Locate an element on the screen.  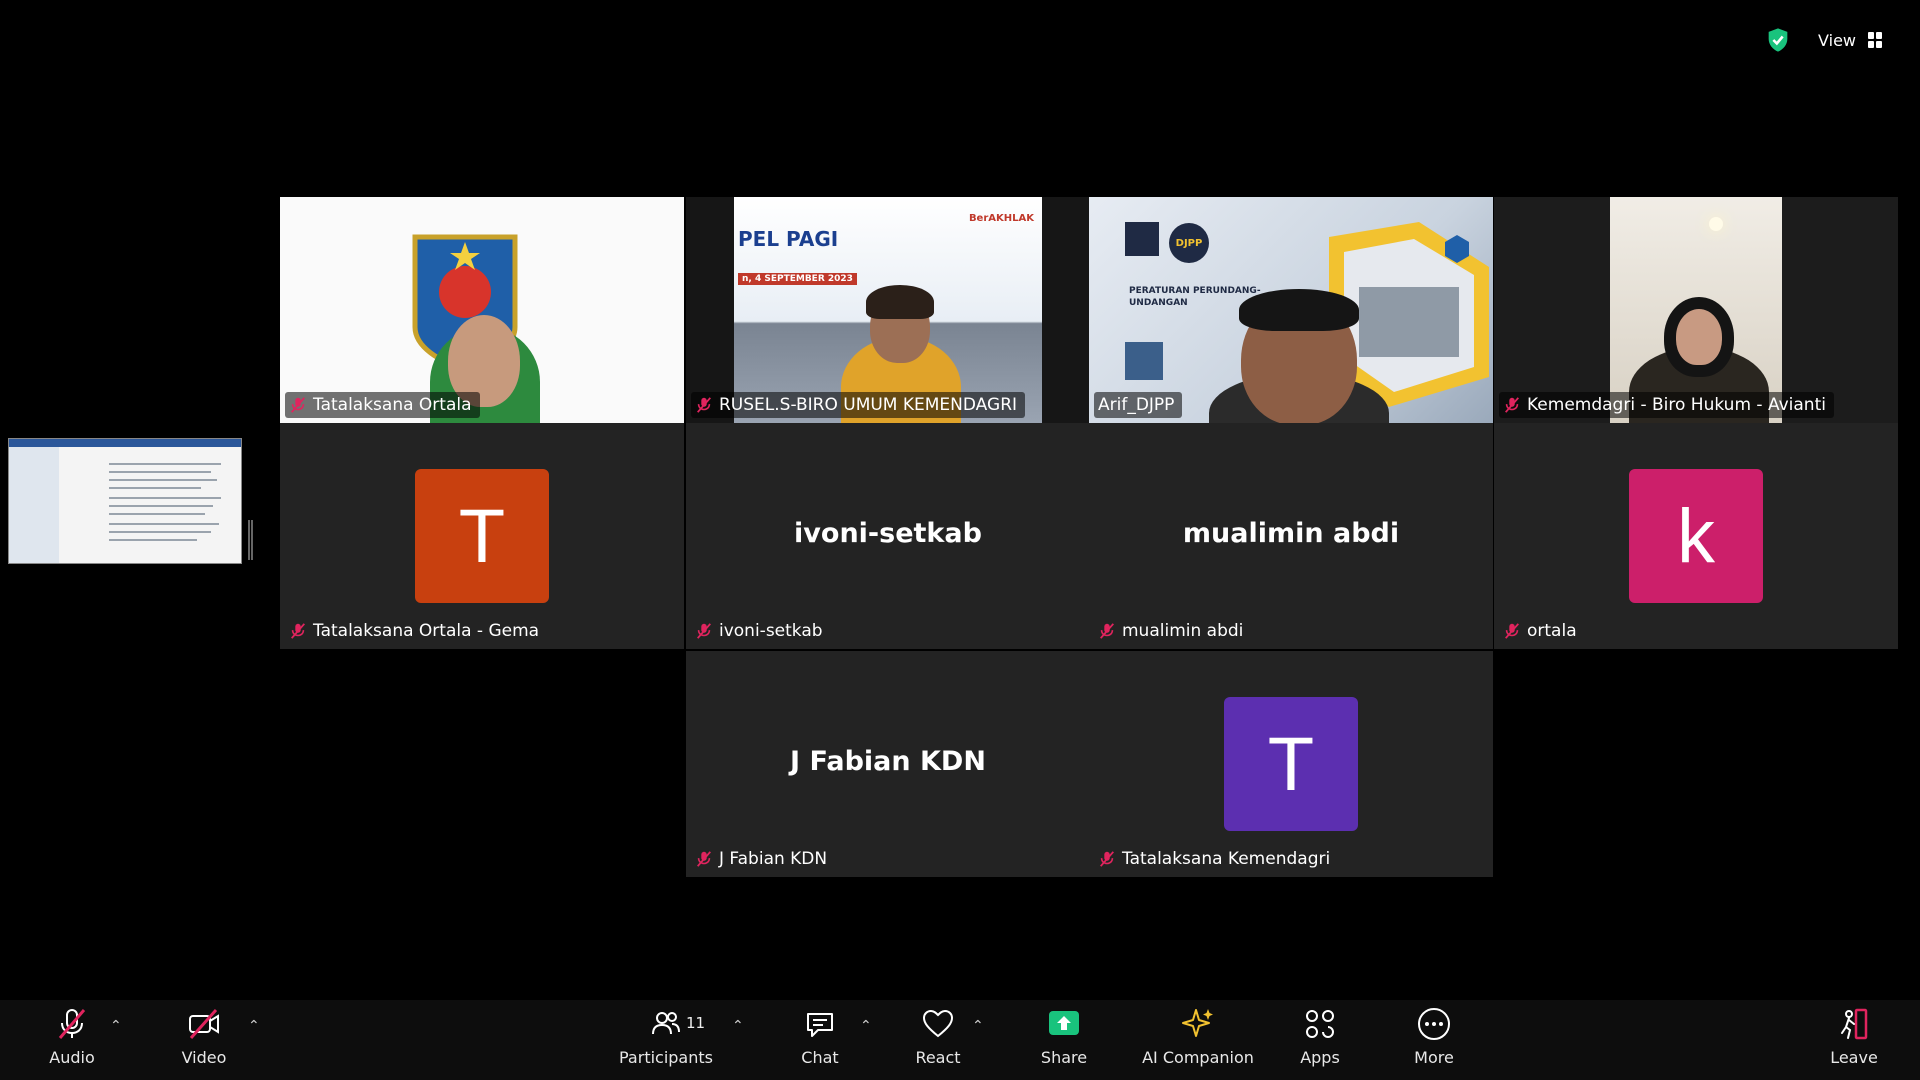
chat-options-chevron-icon: ⌃ is located at coordinates (866, 1026).